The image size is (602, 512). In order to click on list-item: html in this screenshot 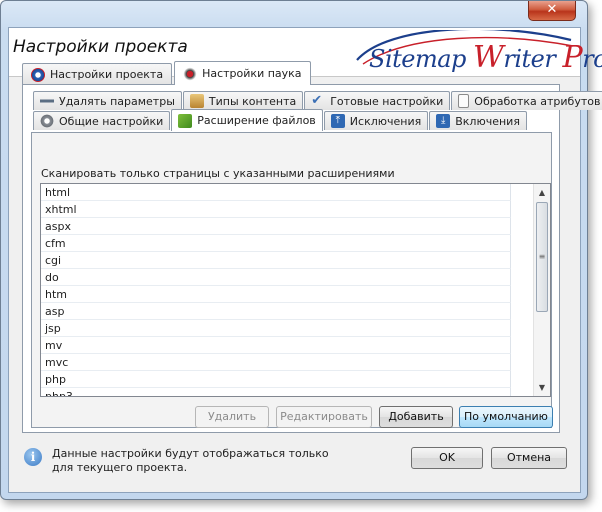, I will do `click(276, 192)`.